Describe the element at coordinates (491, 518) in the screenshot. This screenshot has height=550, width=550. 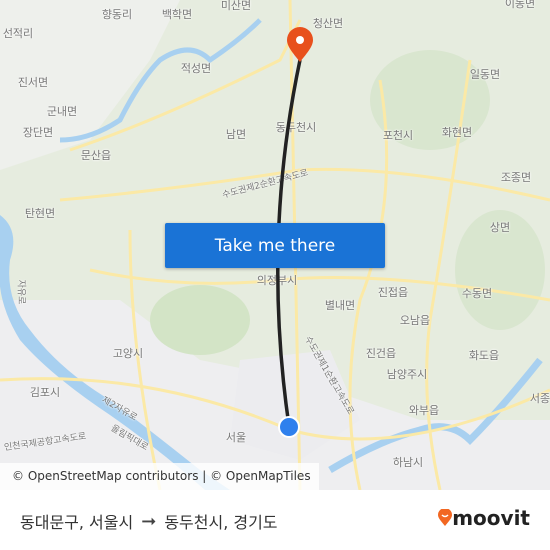
I see `brand-name: moovit` at that location.